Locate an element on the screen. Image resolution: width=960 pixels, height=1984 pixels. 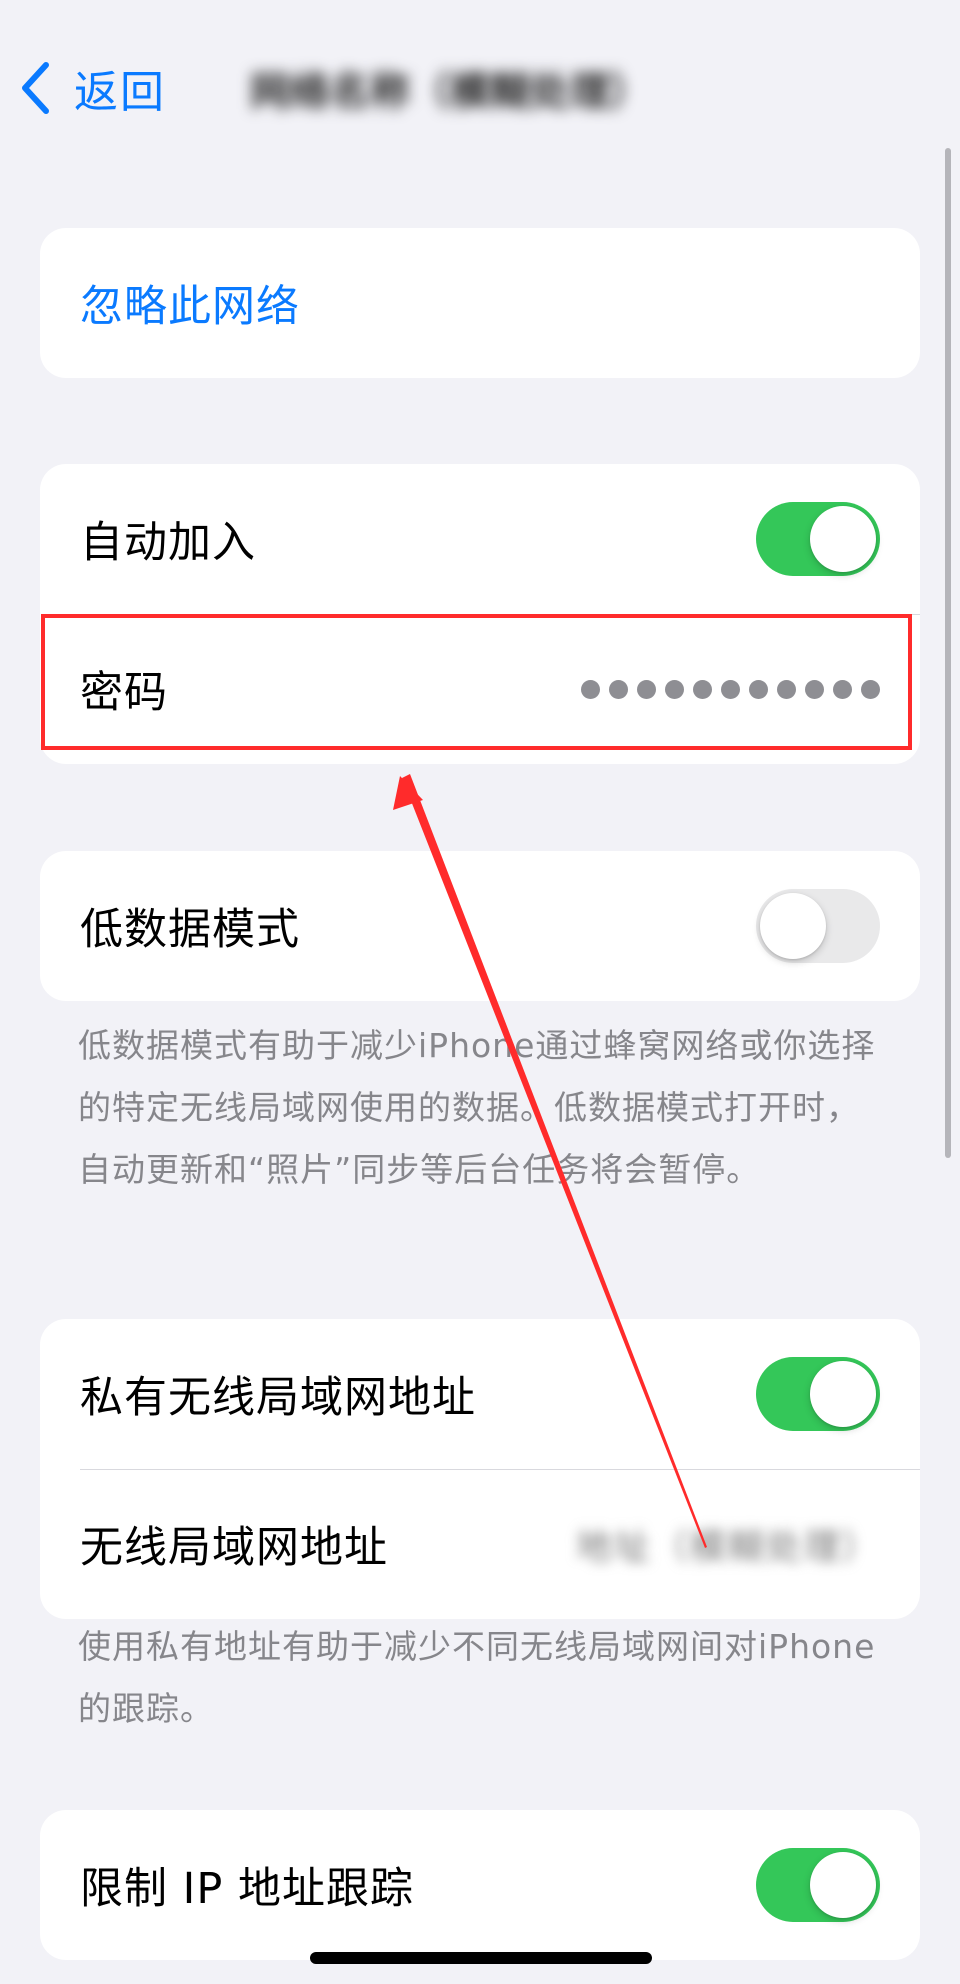
low-data-row: 低数据模式 is located at coordinates (480, 926).